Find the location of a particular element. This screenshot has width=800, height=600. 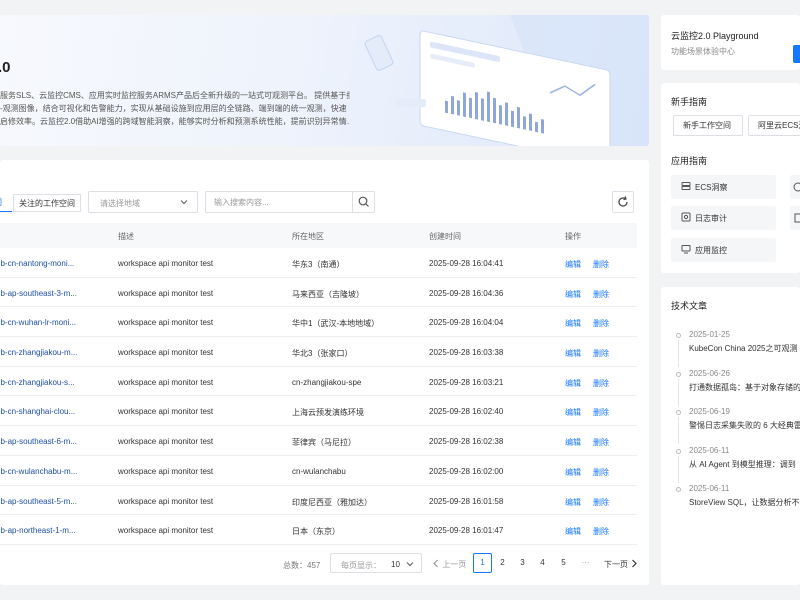

app-application-monitoring: 应用监控 is located at coordinates (723, 250).